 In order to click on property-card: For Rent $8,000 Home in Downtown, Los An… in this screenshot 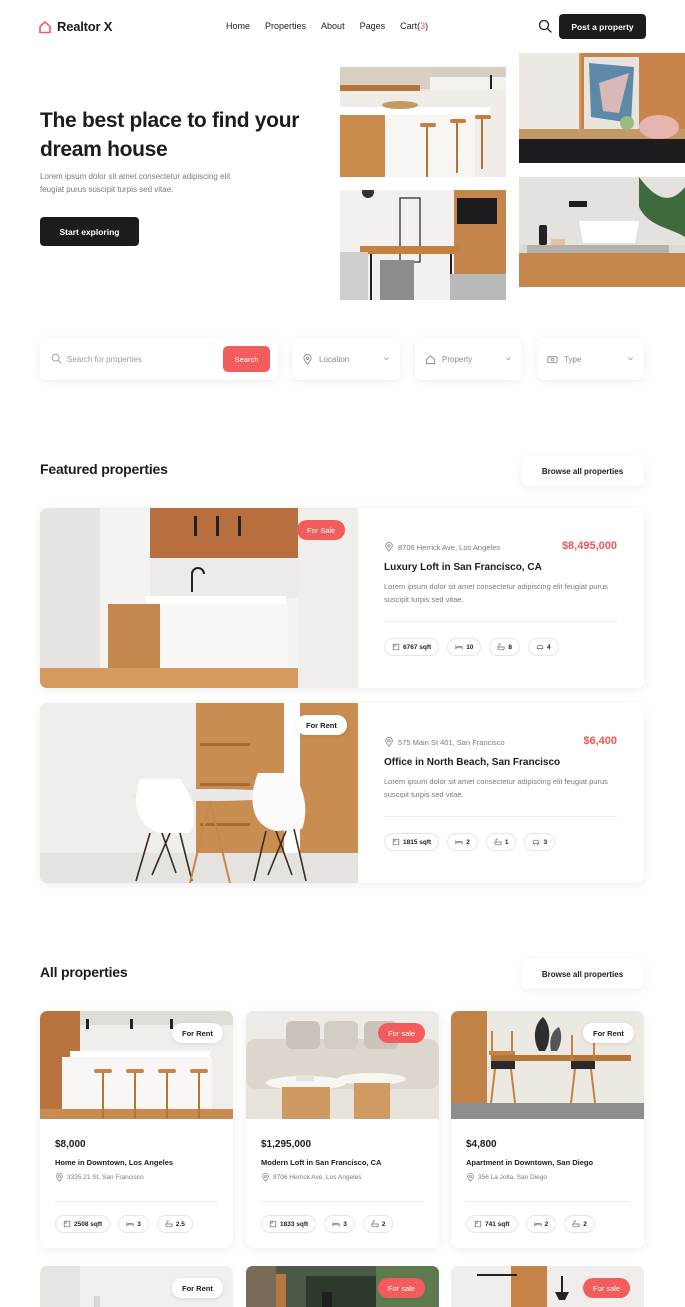, I will do `click(136, 1129)`.